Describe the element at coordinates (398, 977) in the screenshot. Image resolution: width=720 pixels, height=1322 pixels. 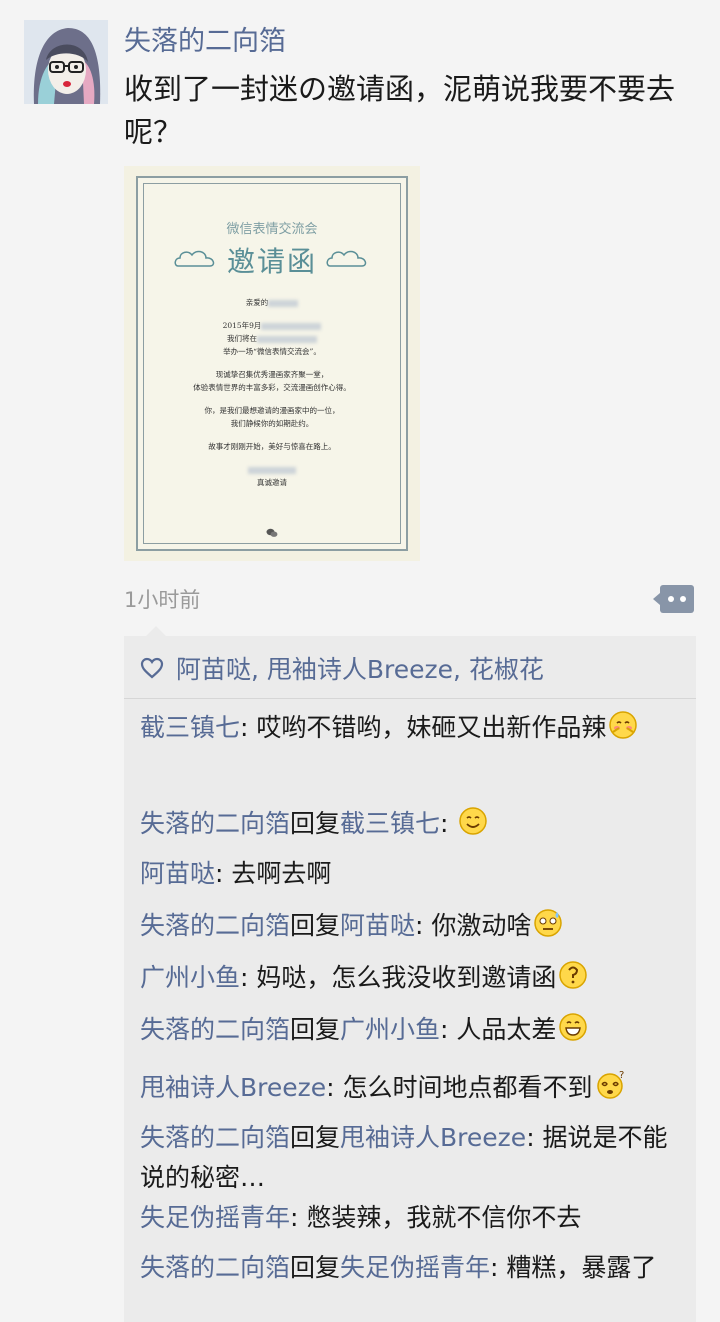
I see `comment-text: : 妈哒，怎么我没收到邀请函` at that location.